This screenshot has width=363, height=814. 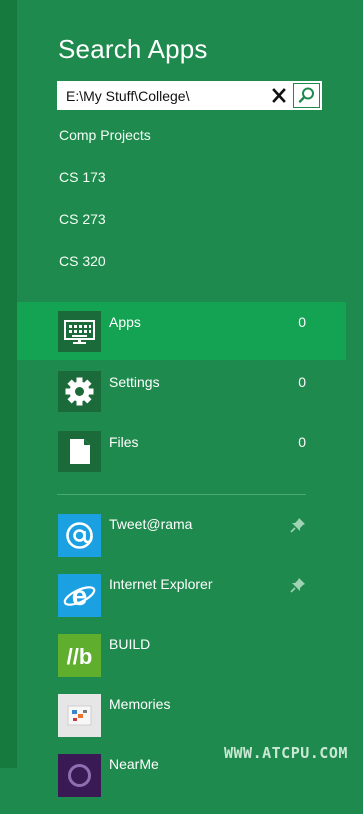 What do you see at coordinates (189, 95) in the screenshot?
I see `search-box: E:\My Stuff\College\` at bounding box center [189, 95].